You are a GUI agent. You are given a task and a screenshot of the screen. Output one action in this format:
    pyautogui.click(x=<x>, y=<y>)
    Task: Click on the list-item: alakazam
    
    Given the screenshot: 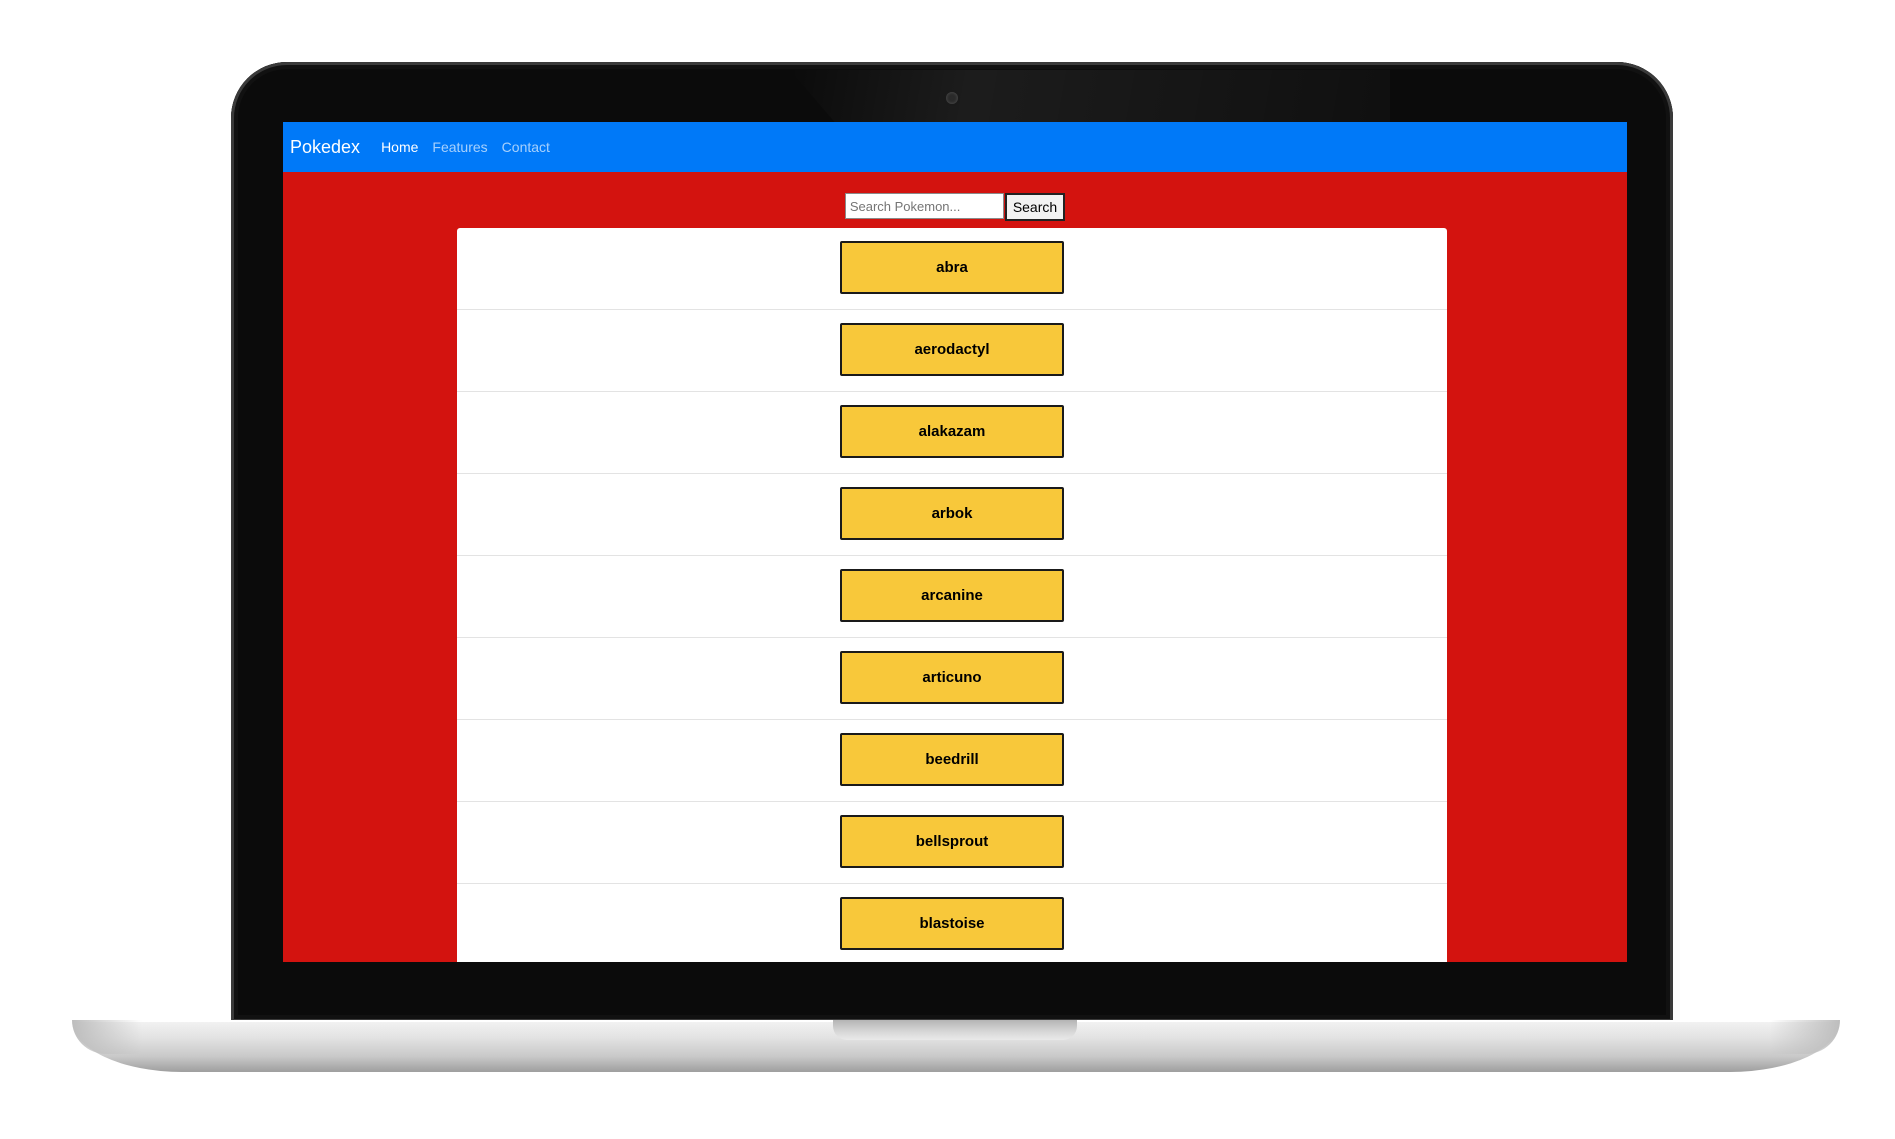 What is the action you would take?
    pyautogui.click(x=952, y=433)
    